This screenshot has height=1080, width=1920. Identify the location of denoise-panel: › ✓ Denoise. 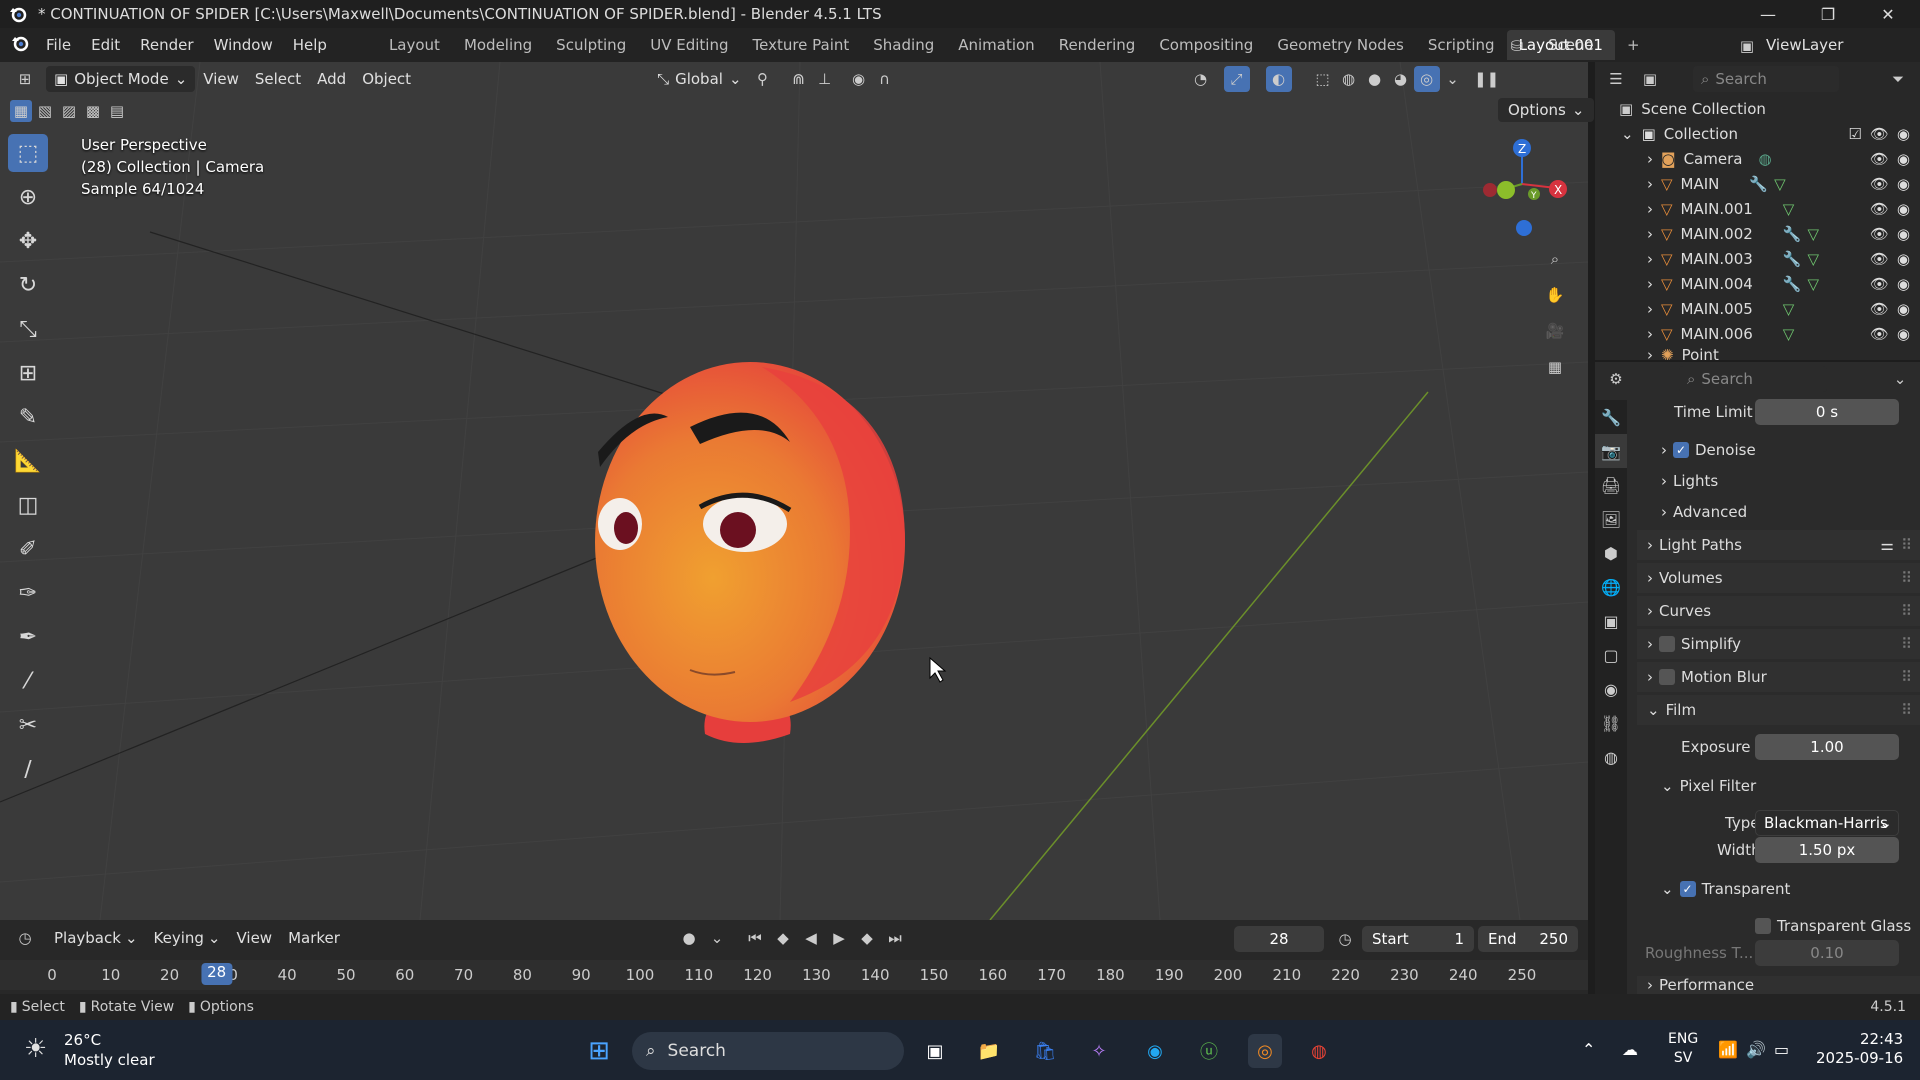
(1778, 450).